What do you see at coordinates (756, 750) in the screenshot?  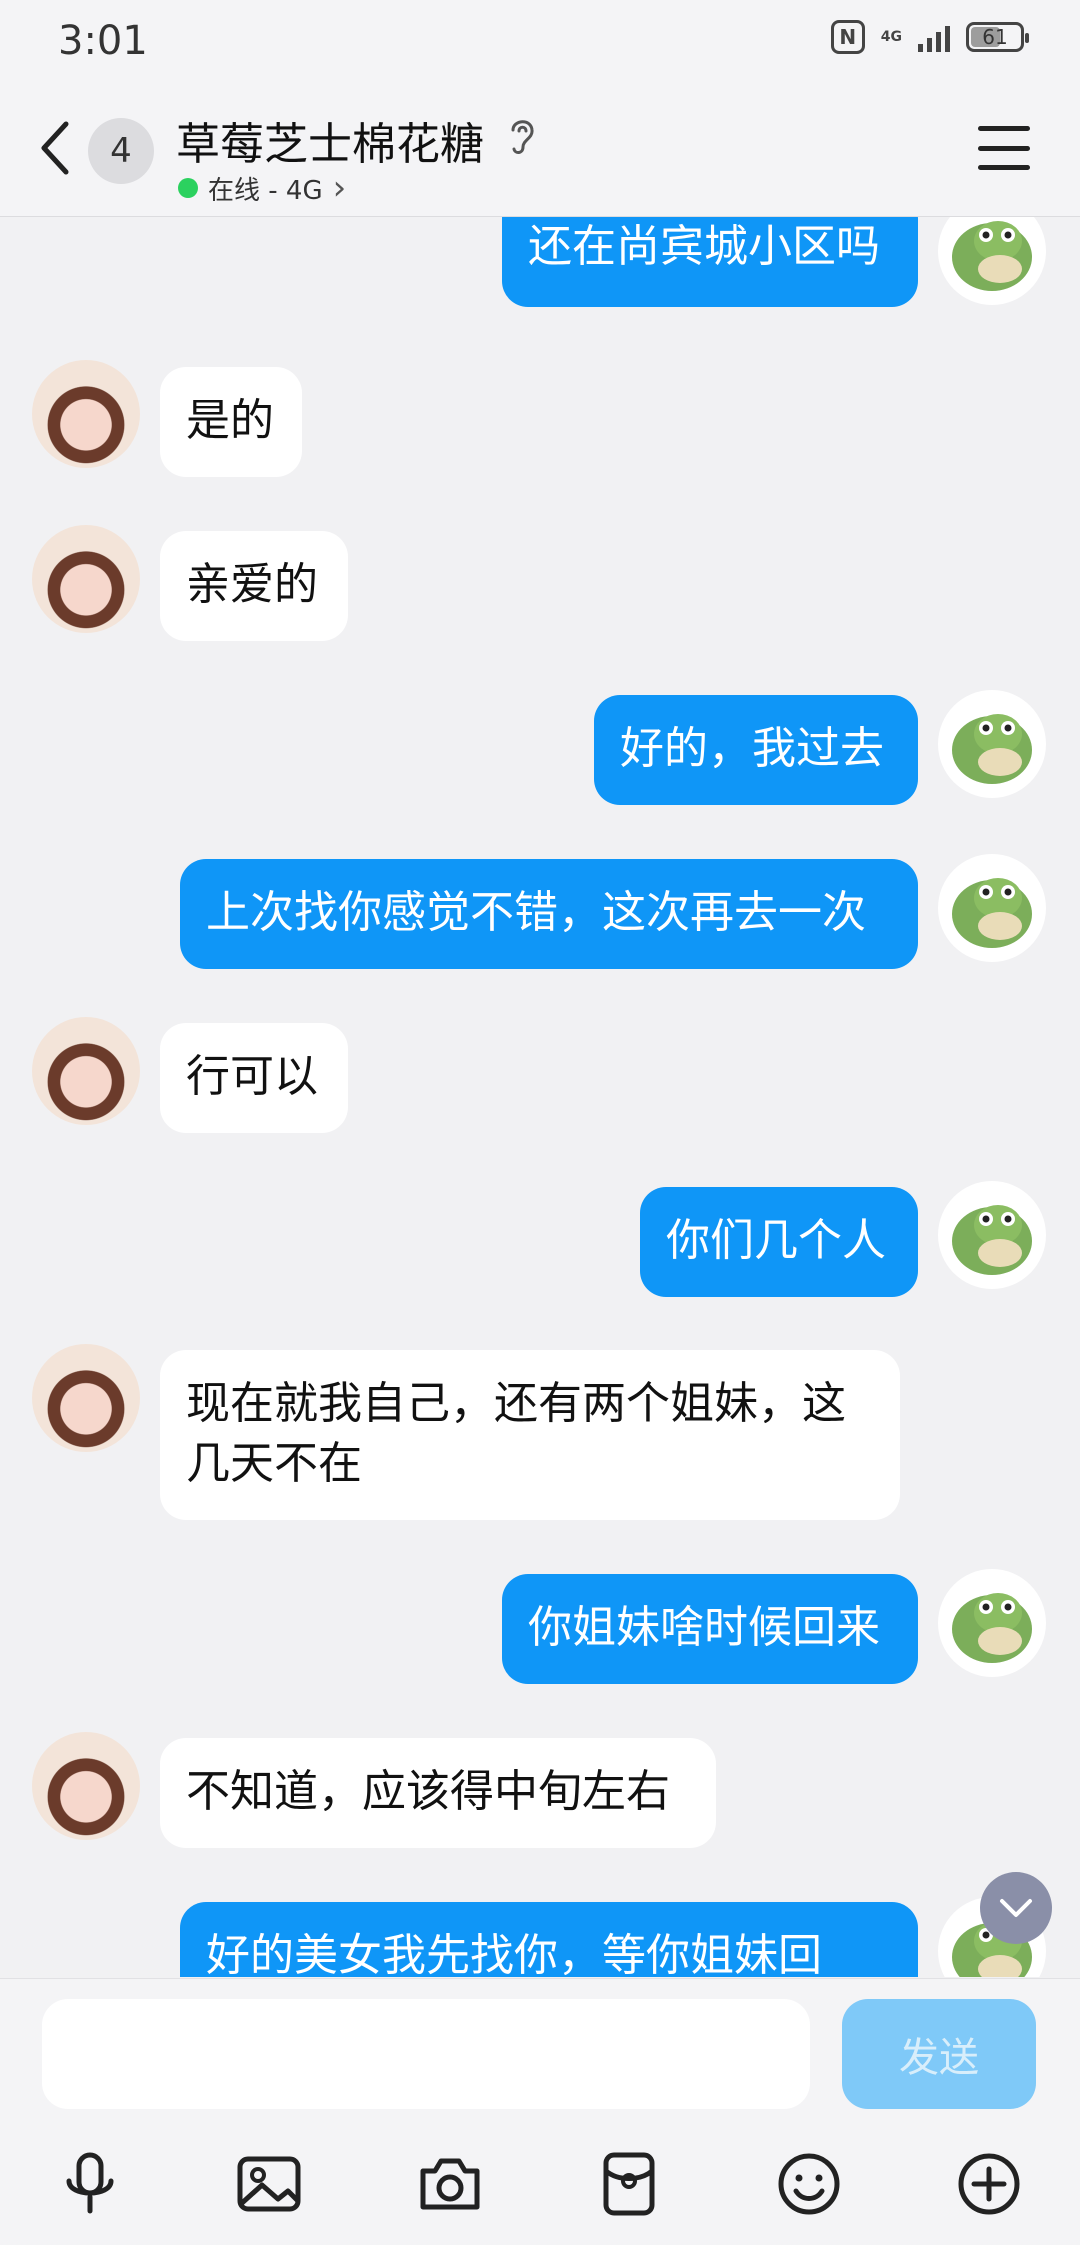 I see `message-bubble: 好的，我过去` at bounding box center [756, 750].